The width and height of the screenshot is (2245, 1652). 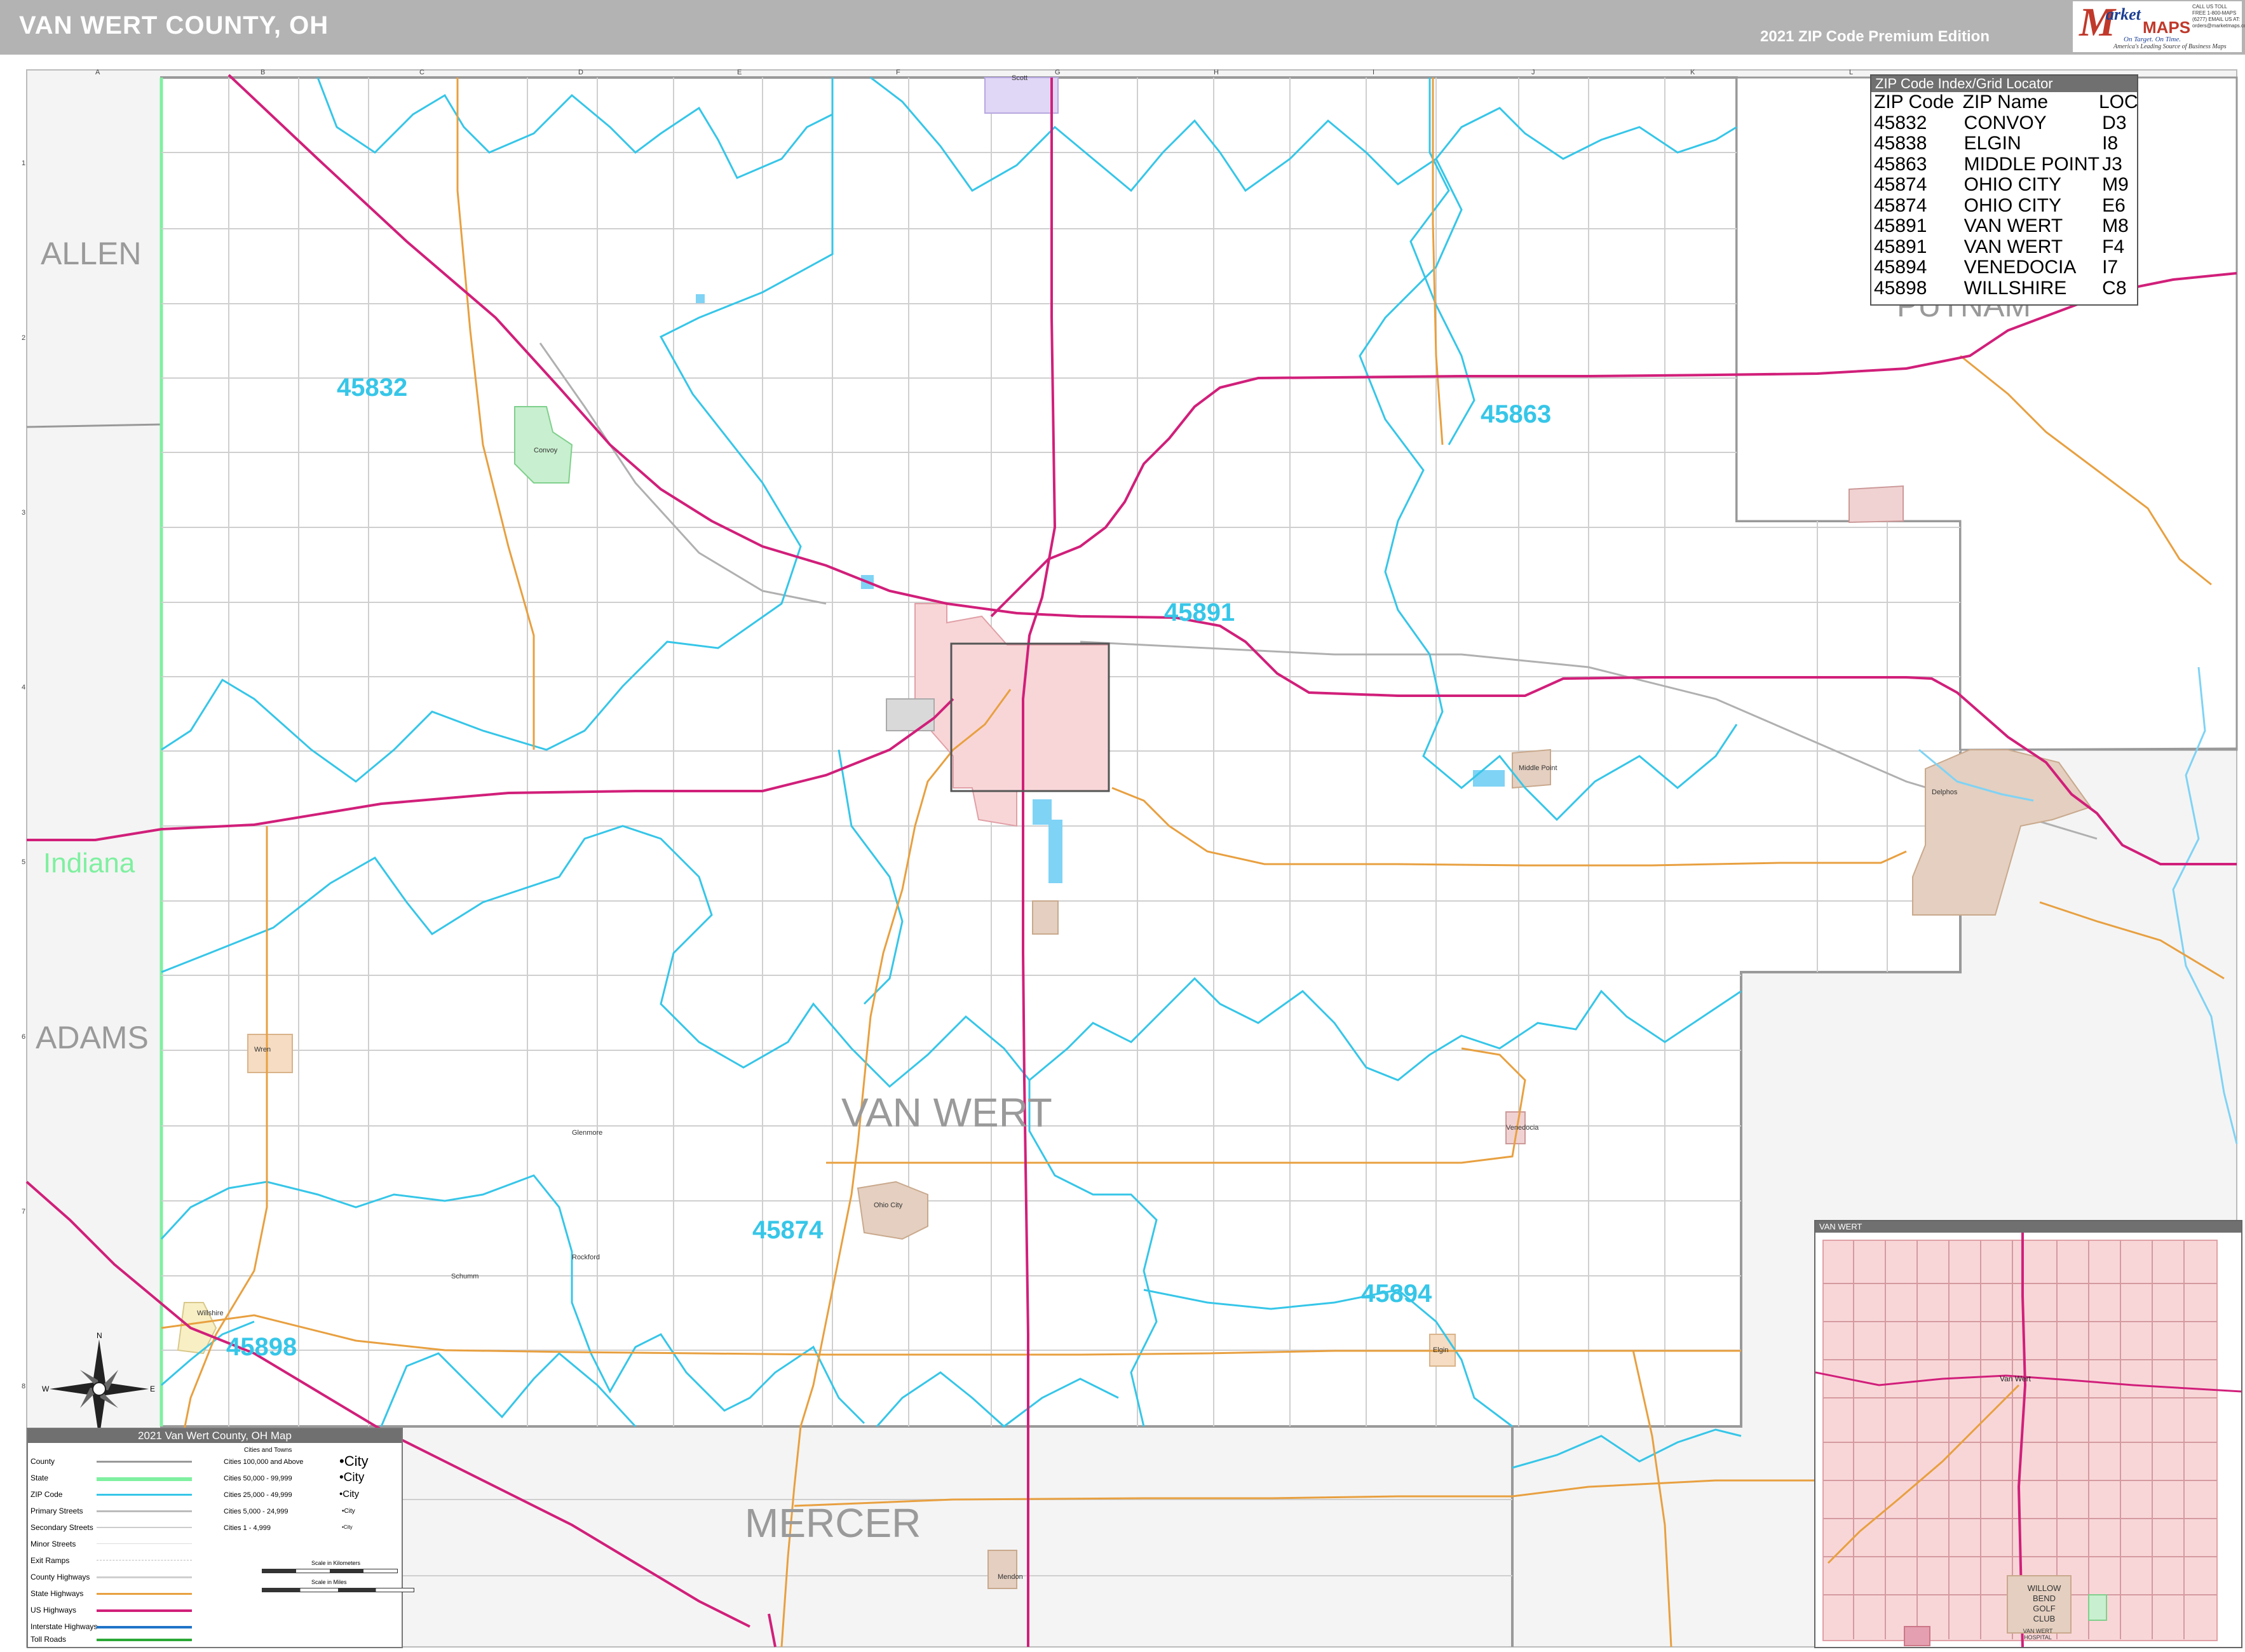 I want to click on loc-cell: C8, so click(x=2114, y=288).